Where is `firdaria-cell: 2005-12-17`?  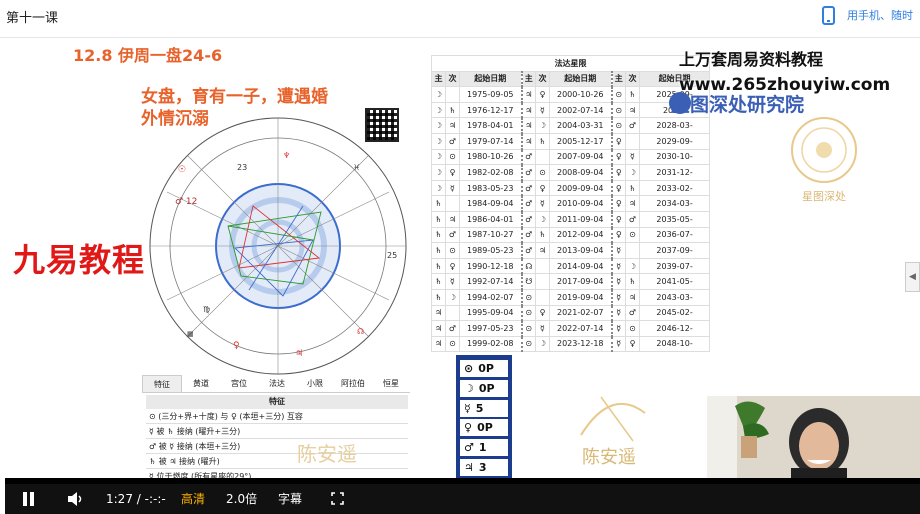
firdaria-cell: 2005-12-17 is located at coordinates (580, 141).